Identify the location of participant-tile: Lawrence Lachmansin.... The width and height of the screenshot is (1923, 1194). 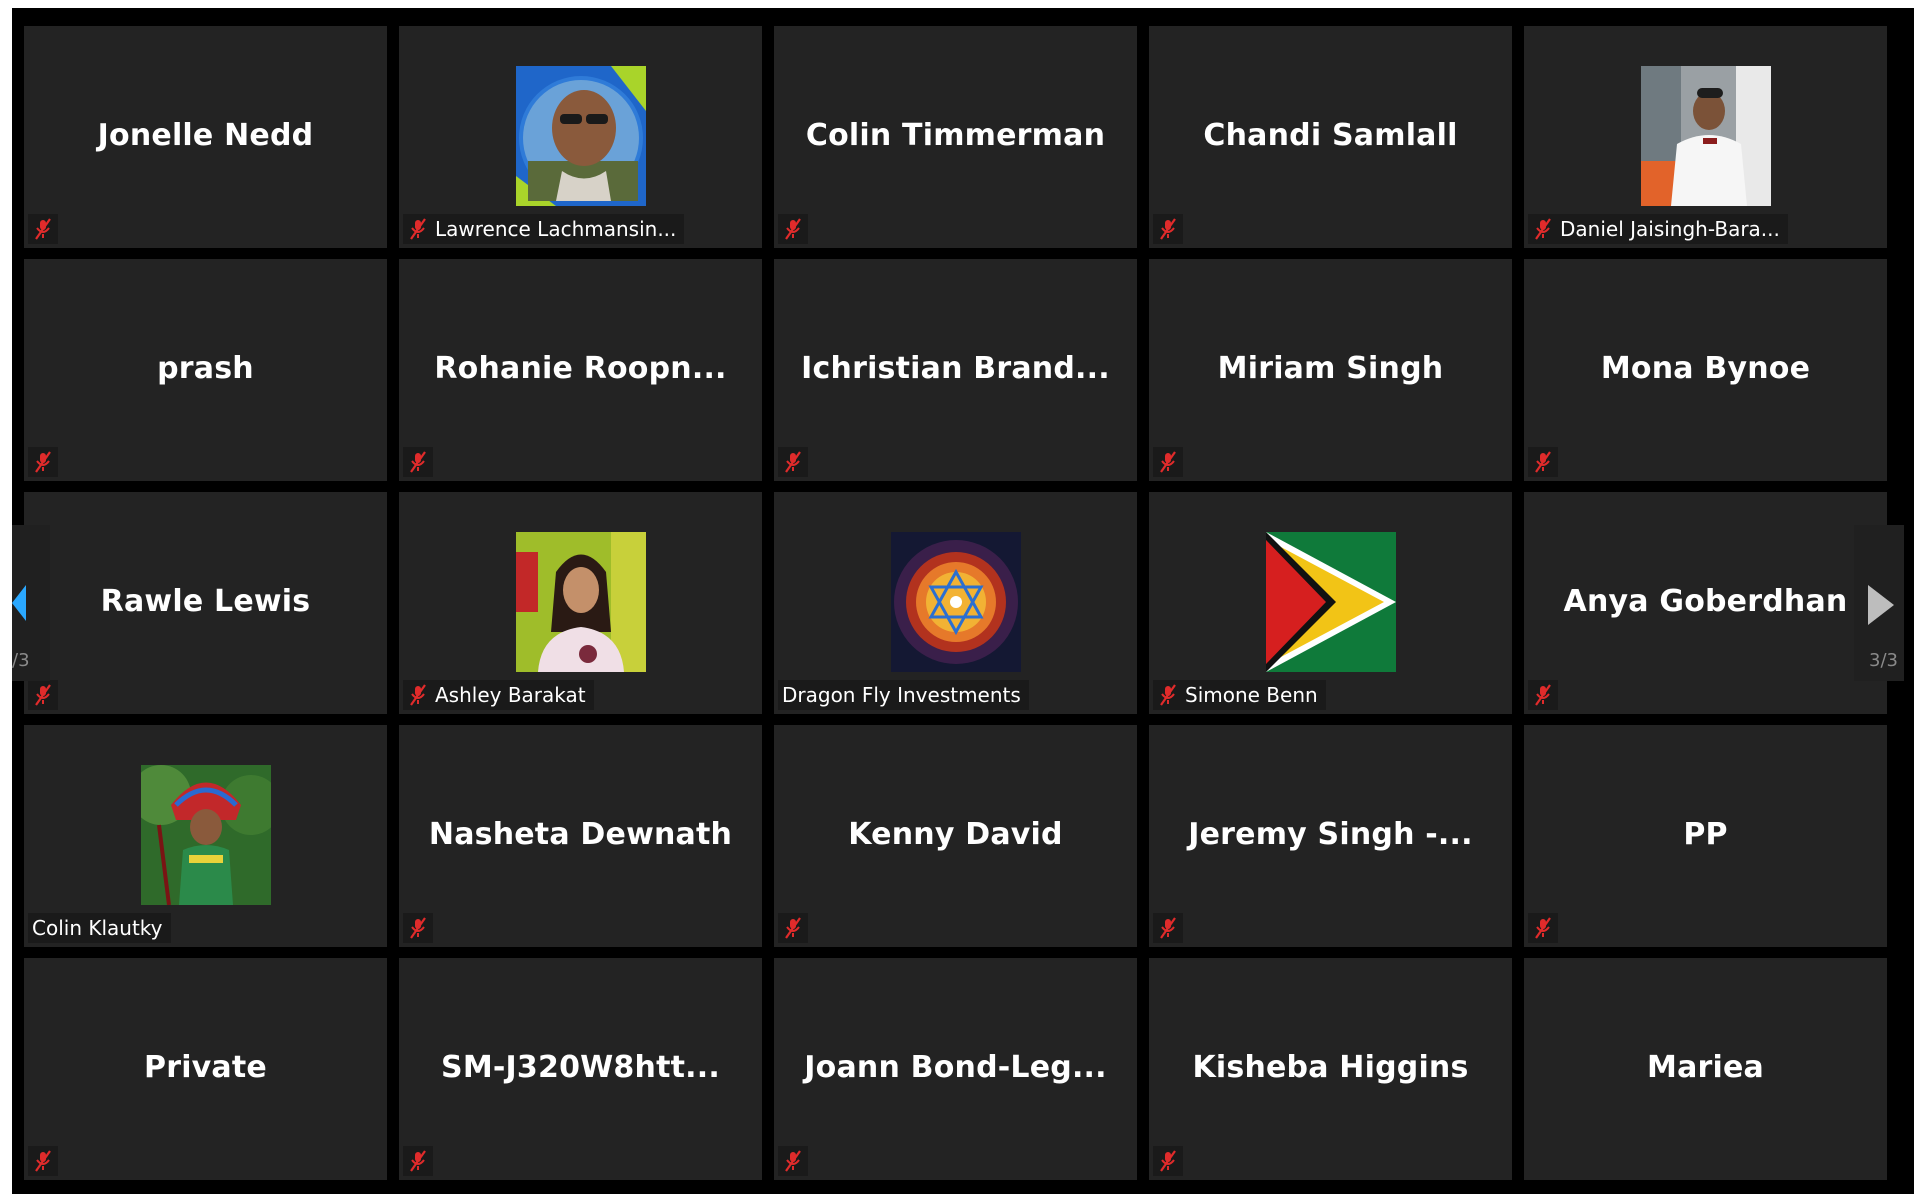
(580, 137).